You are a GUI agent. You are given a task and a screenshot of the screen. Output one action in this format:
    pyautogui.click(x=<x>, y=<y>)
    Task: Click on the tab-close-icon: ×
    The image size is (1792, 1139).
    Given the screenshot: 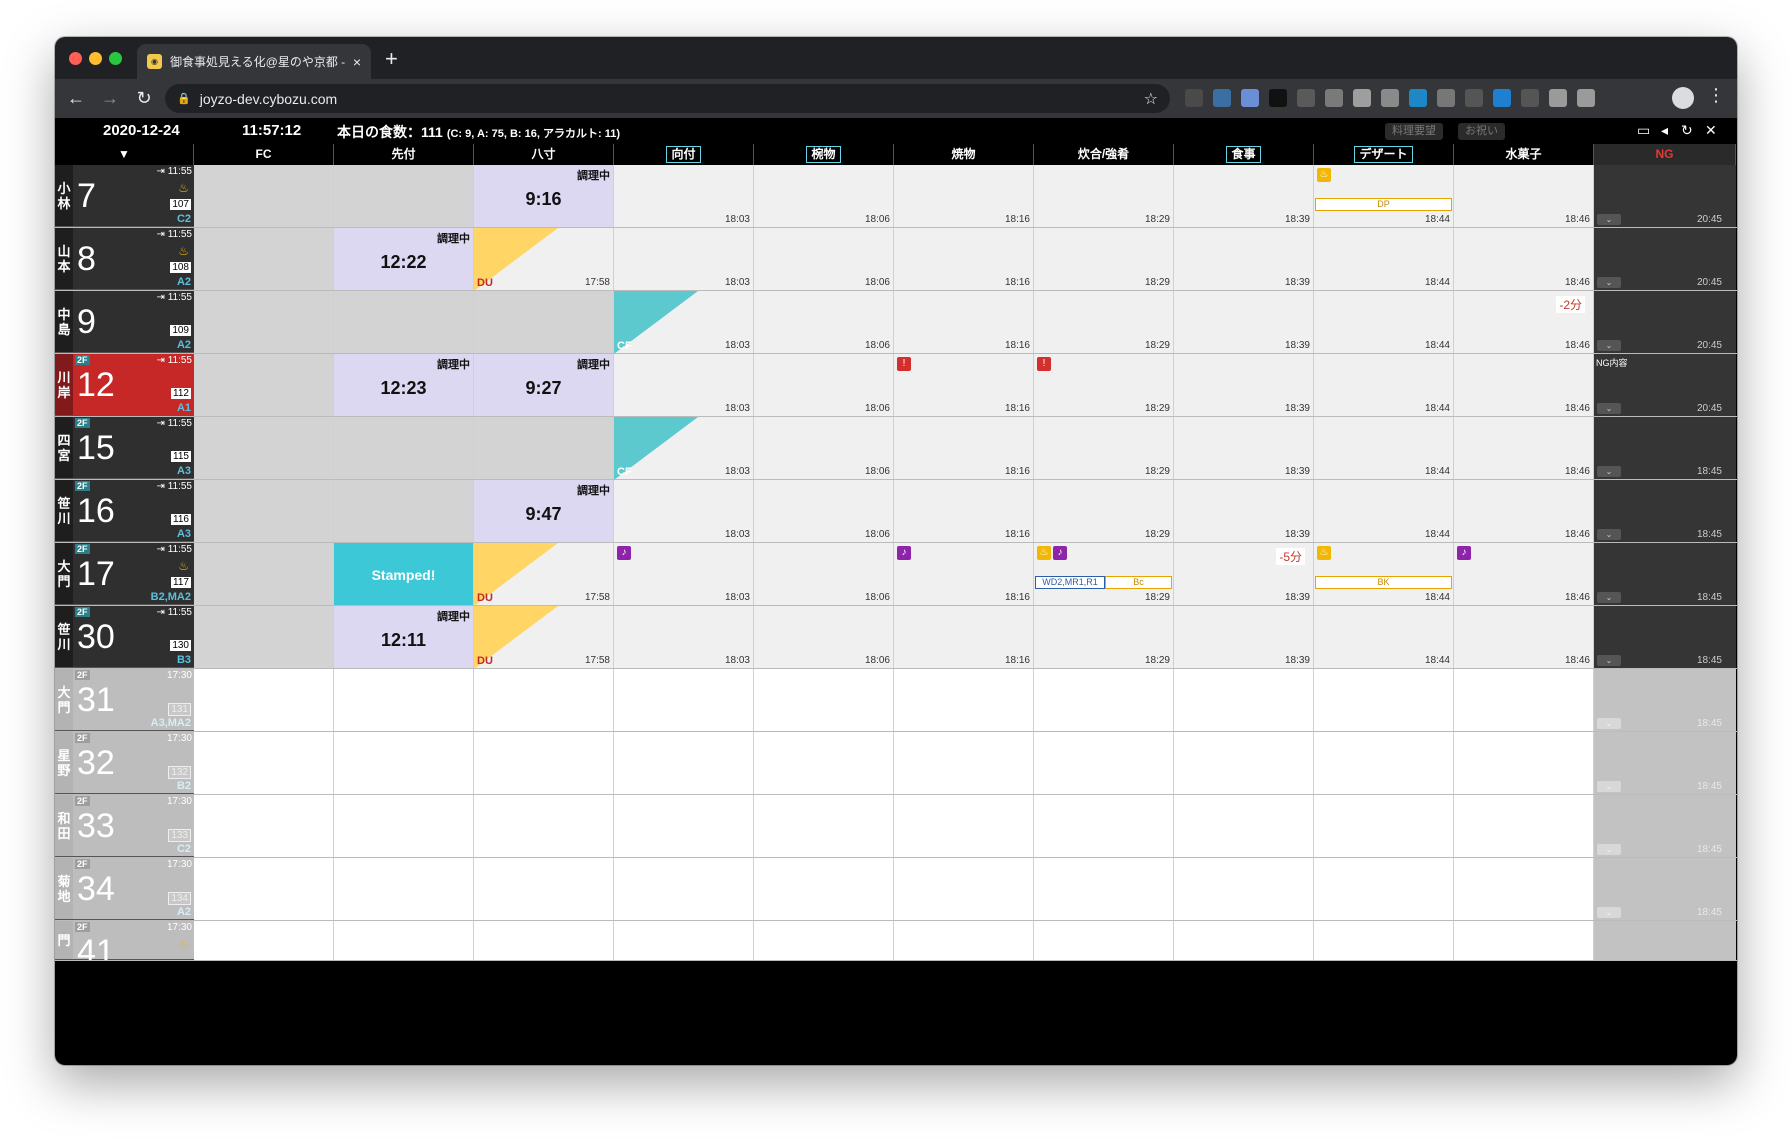 What is the action you would take?
    pyautogui.click(x=357, y=62)
    